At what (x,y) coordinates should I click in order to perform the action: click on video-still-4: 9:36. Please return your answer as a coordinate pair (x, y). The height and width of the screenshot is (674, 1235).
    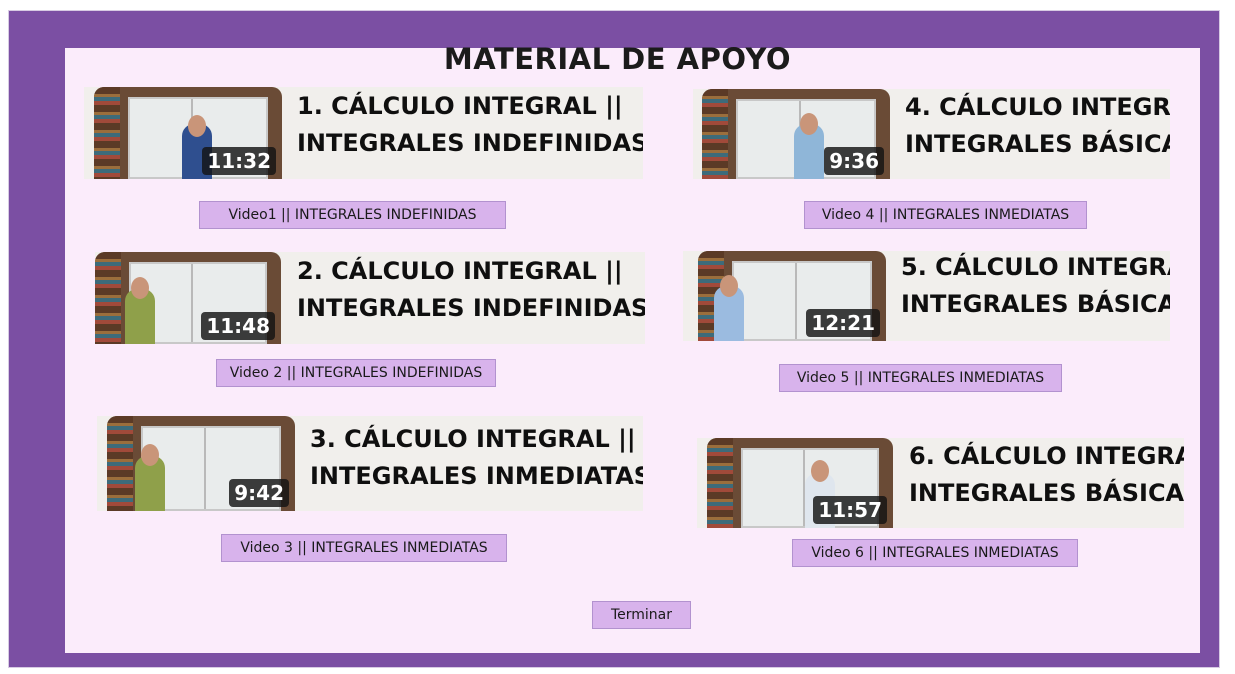
    Looking at the image, I should click on (796, 134).